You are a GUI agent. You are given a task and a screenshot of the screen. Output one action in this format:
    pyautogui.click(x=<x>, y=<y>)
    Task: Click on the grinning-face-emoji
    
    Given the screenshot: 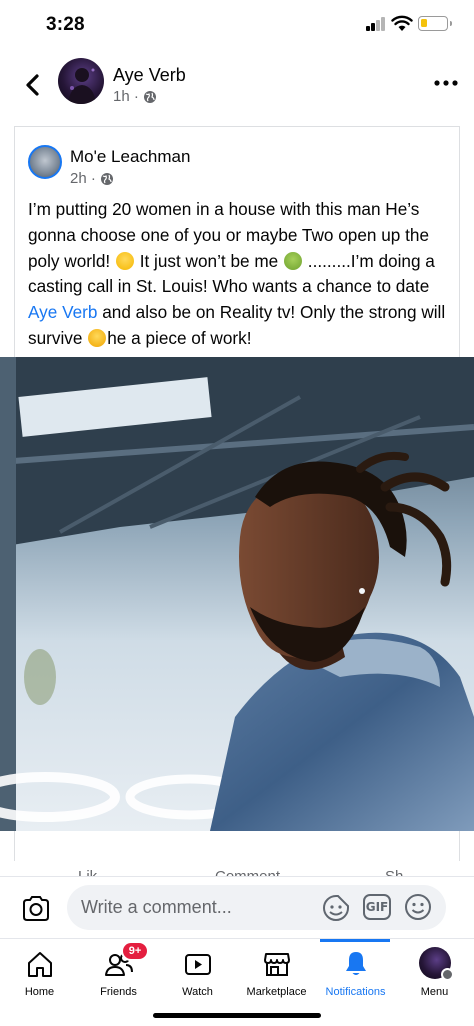 What is the action you would take?
    pyautogui.click(x=124, y=260)
    